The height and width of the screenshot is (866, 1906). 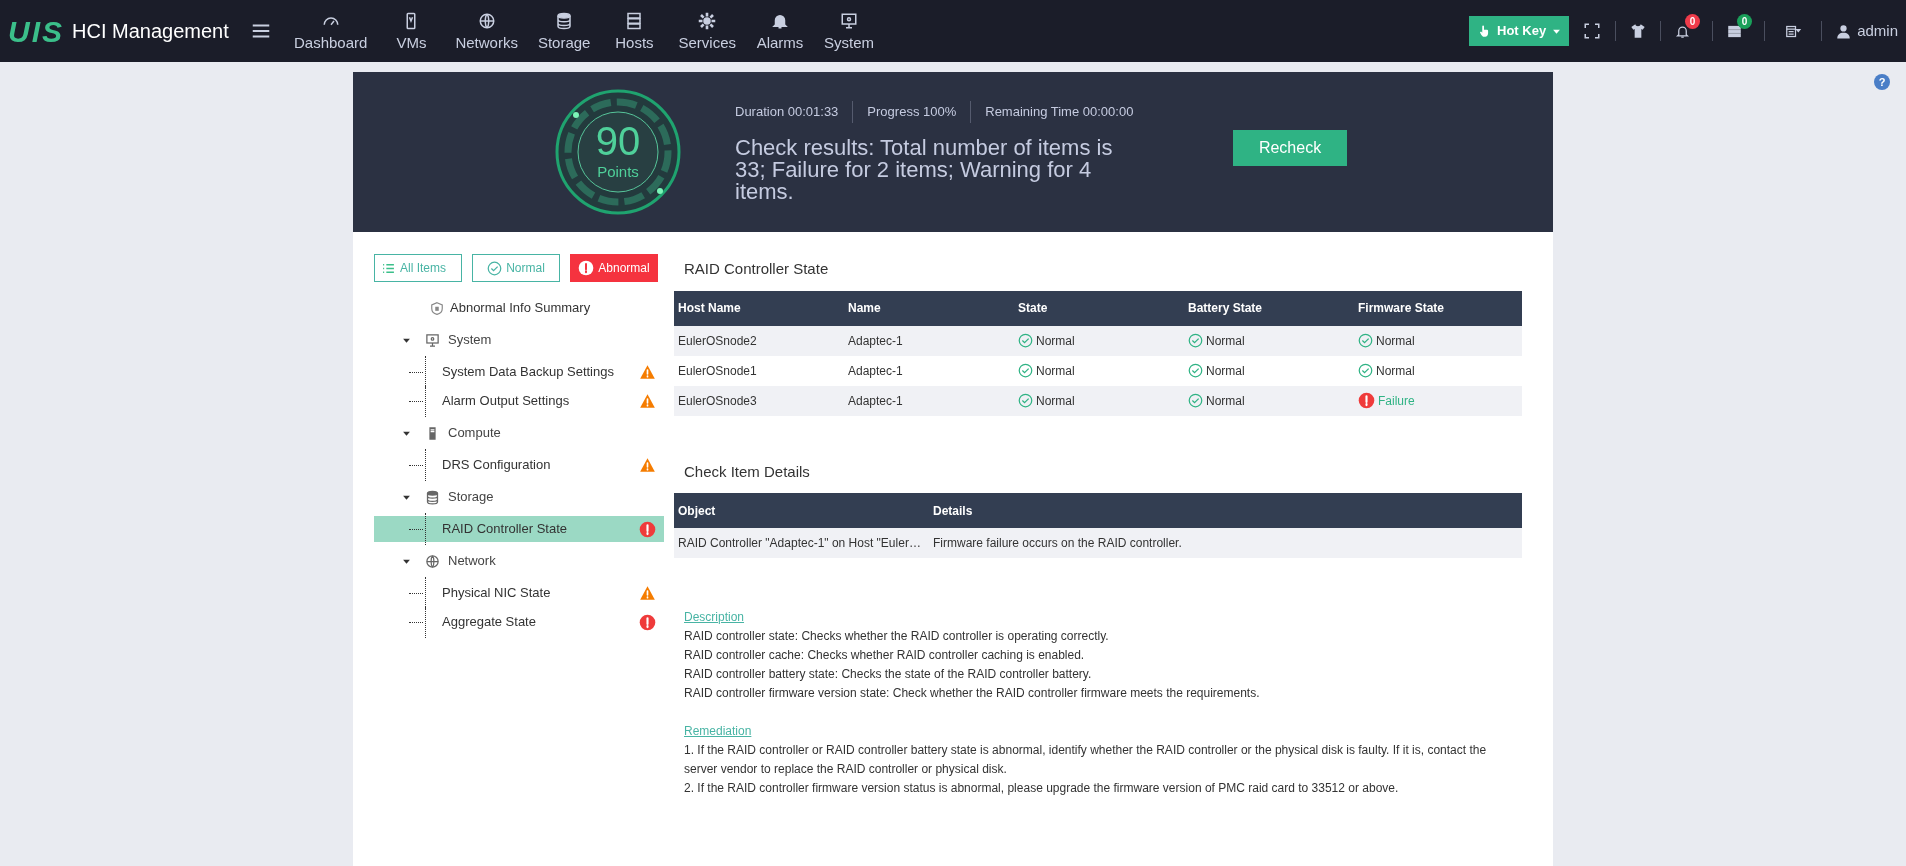 What do you see at coordinates (1225, 308) in the screenshot?
I see `column-header: Battery State` at bounding box center [1225, 308].